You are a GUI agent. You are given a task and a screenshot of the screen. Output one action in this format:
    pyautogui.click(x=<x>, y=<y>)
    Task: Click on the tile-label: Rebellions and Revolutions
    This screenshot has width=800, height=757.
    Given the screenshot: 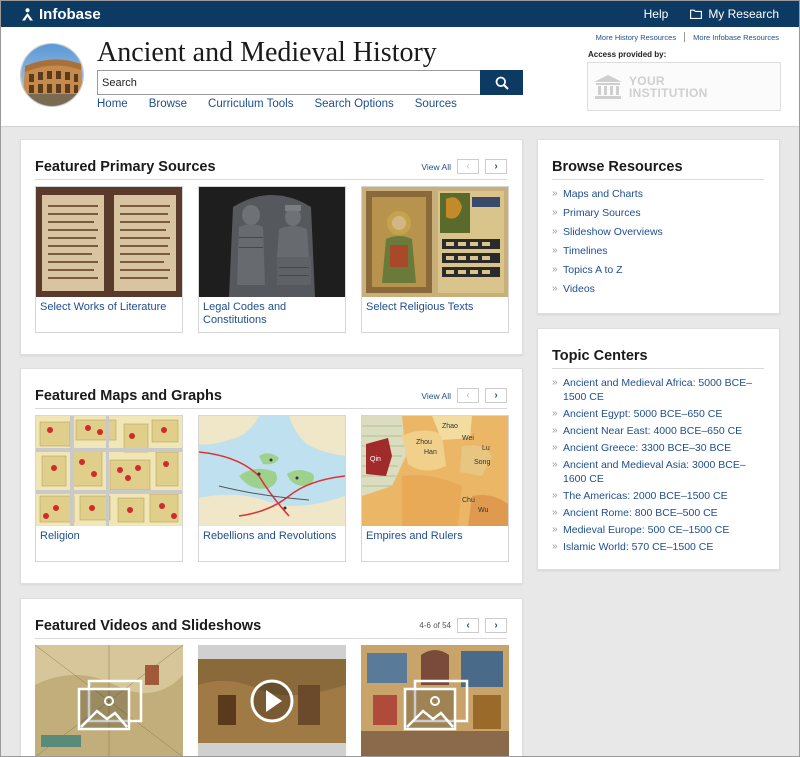 What is the action you would take?
    pyautogui.click(x=270, y=536)
    